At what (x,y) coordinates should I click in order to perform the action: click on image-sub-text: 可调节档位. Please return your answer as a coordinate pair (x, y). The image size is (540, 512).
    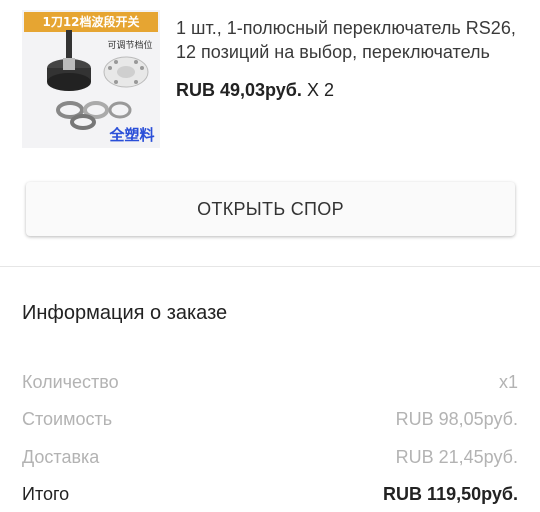
    Looking at the image, I should click on (129, 45).